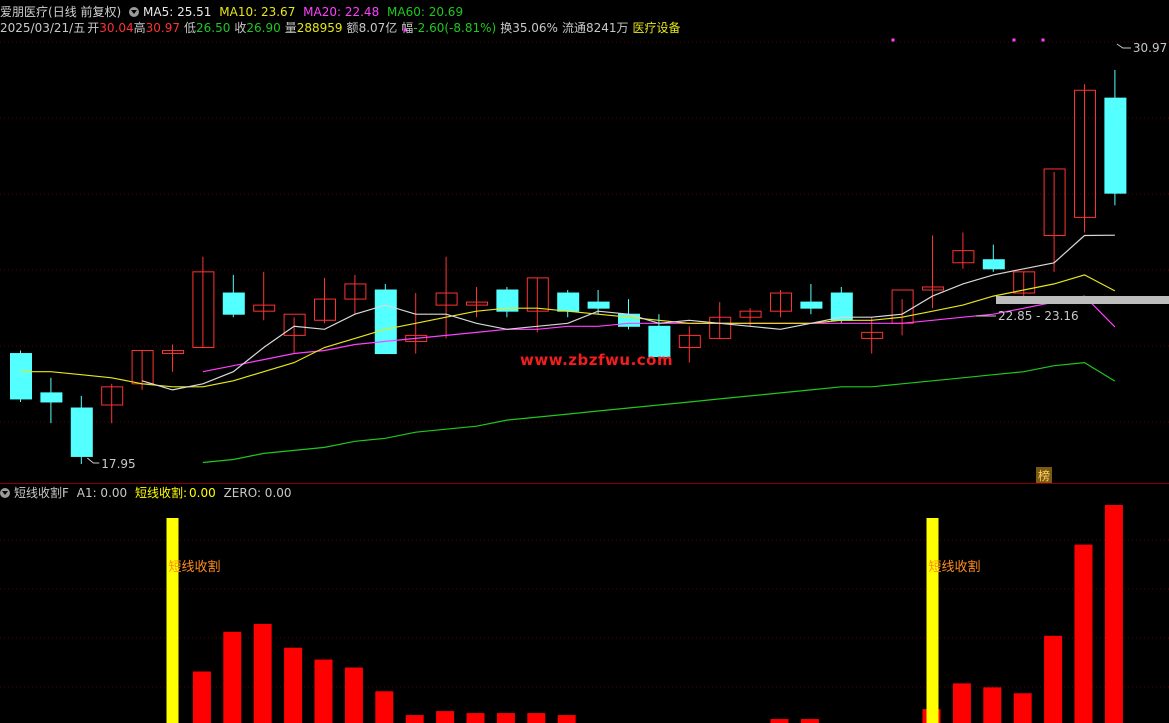  I want to click on high-mark: 30.97, so click(1150, 48).